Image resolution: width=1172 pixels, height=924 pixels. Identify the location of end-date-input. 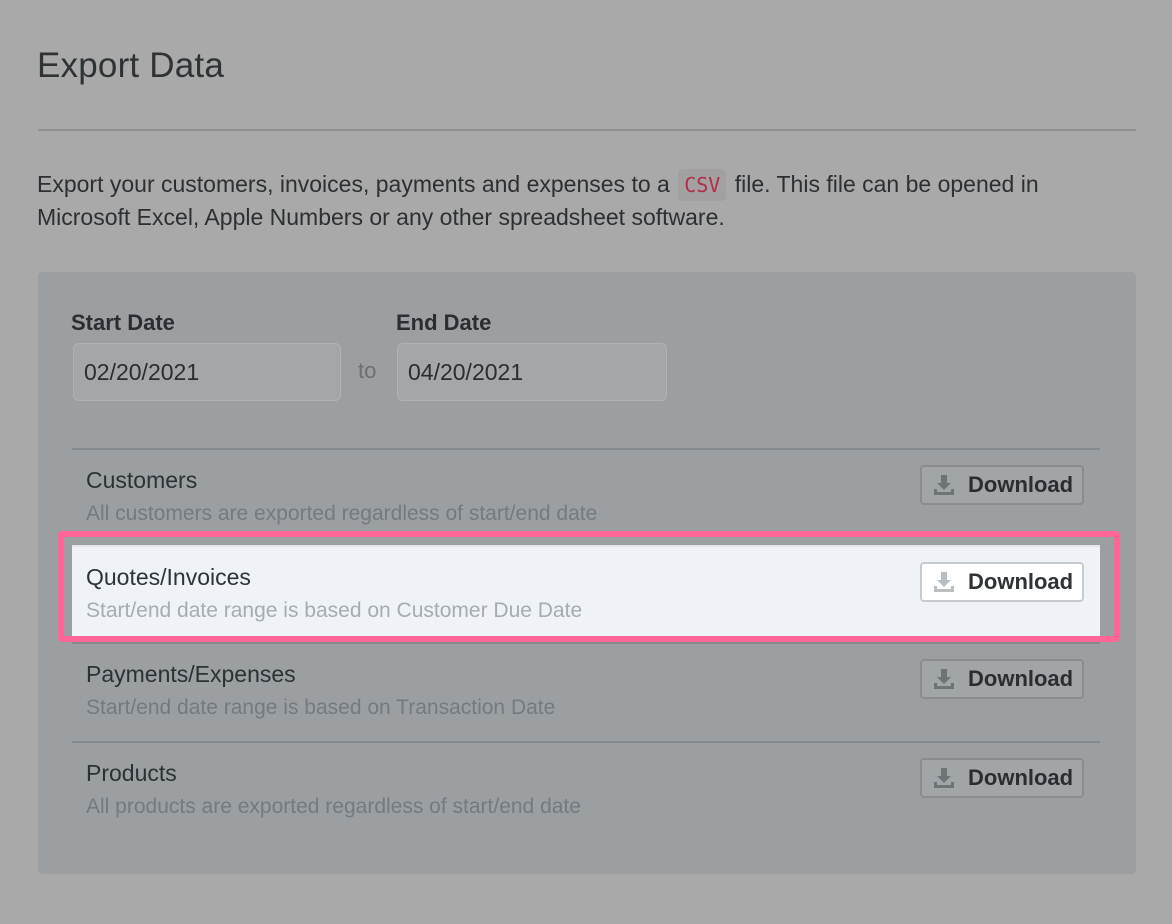
(532, 372).